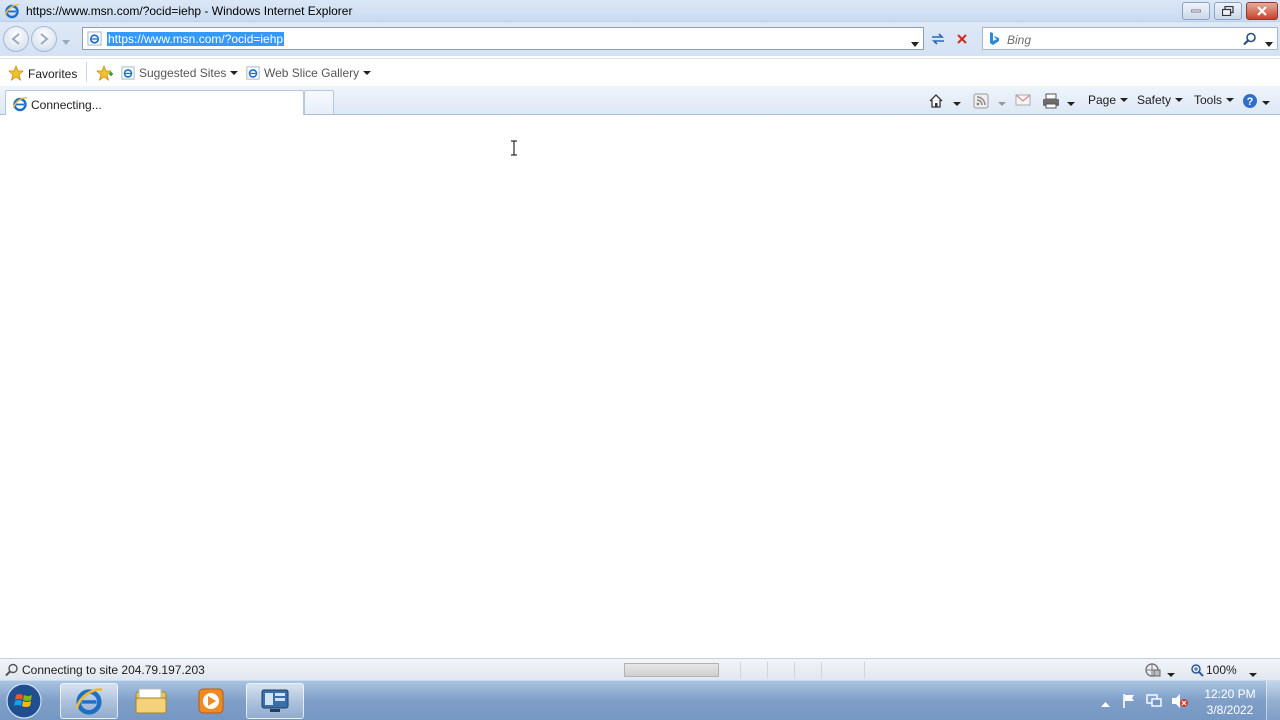 This screenshot has height=720, width=1280. I want to click on refresh-arrows-icon, so click(938, 39).